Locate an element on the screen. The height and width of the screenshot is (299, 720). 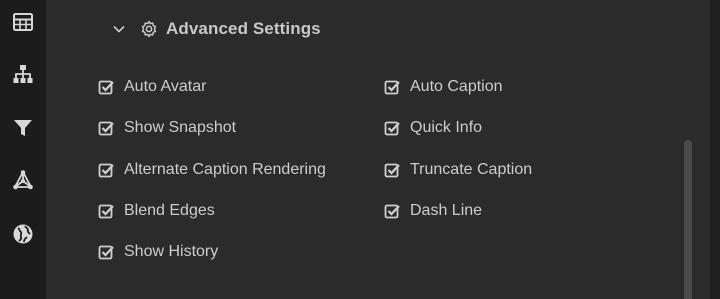
auto-avatar-option: Auto Avatar is located at coordinates (152, 87).